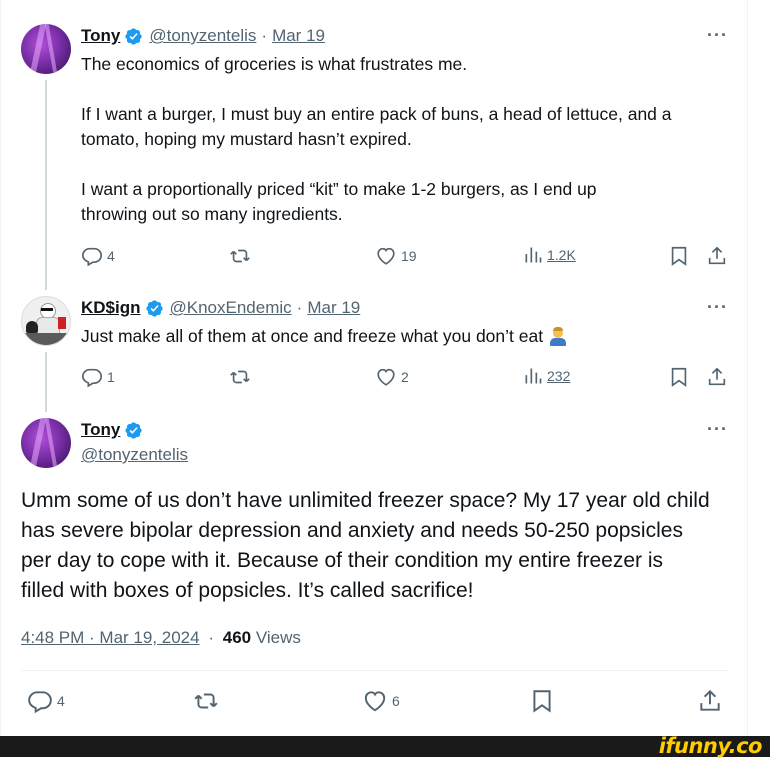 The width and height of the screenshot is (770, 758). Describe the element at coordinates (396, 701) in the screenshot. I see `like-count: 6` at that location.